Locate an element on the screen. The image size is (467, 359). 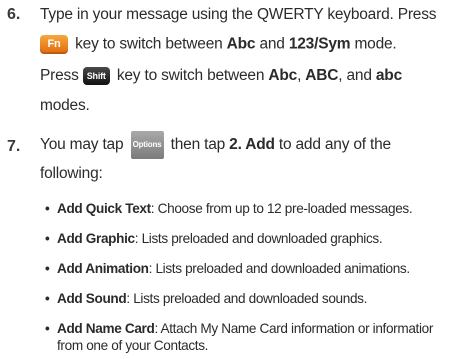
text: to add any of the is located at coordinates (332, 145).